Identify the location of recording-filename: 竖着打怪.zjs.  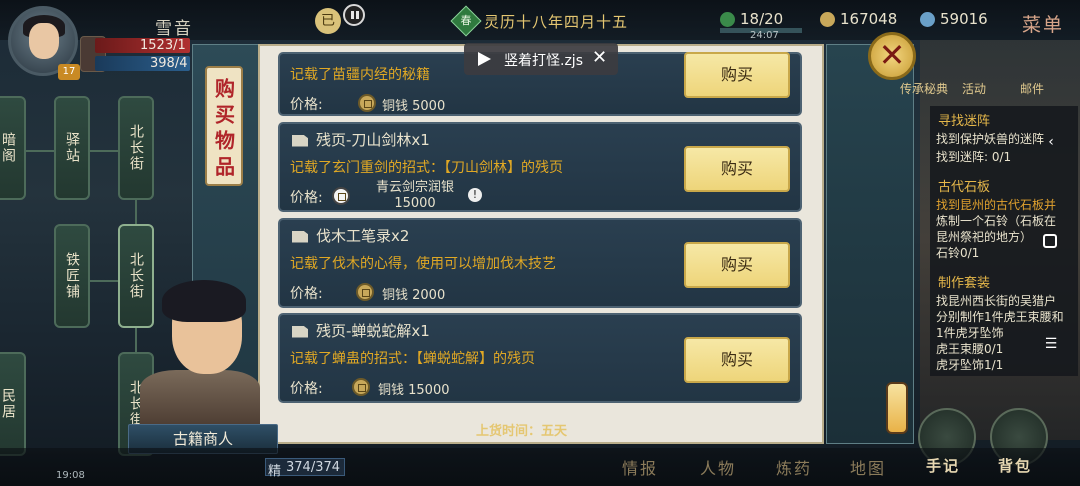
(543, 61).